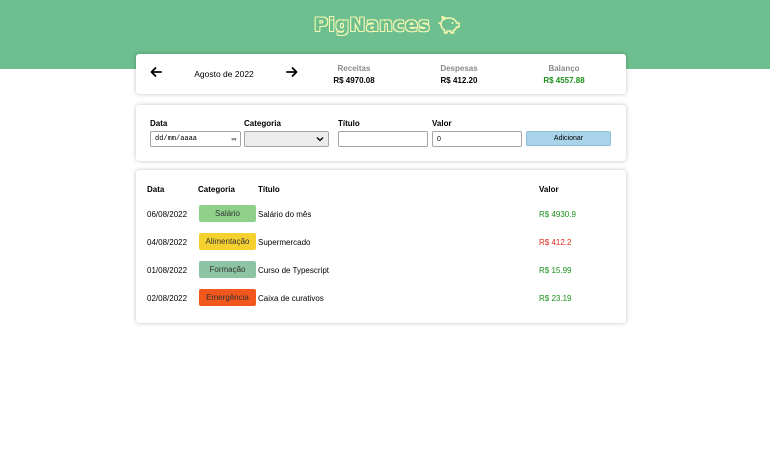 This screenshot has height=470, width=770. What do you see at coordinates (568, 138) in the screenshot?
I see `add-button: Adicionar` at bounding box center [568, 138].